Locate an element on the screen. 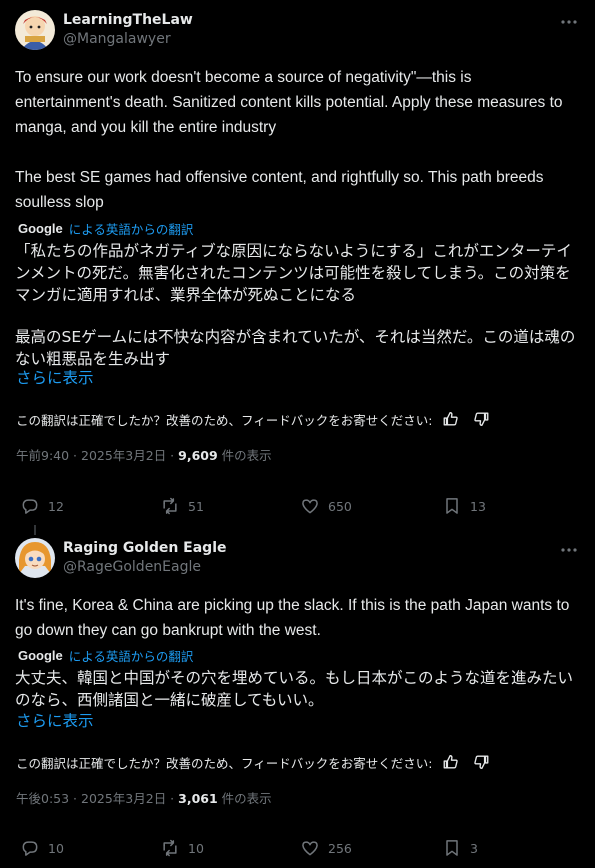 This screenshot has width=595, height=868. repost-button: 51 is located at coordinates (182, 506).